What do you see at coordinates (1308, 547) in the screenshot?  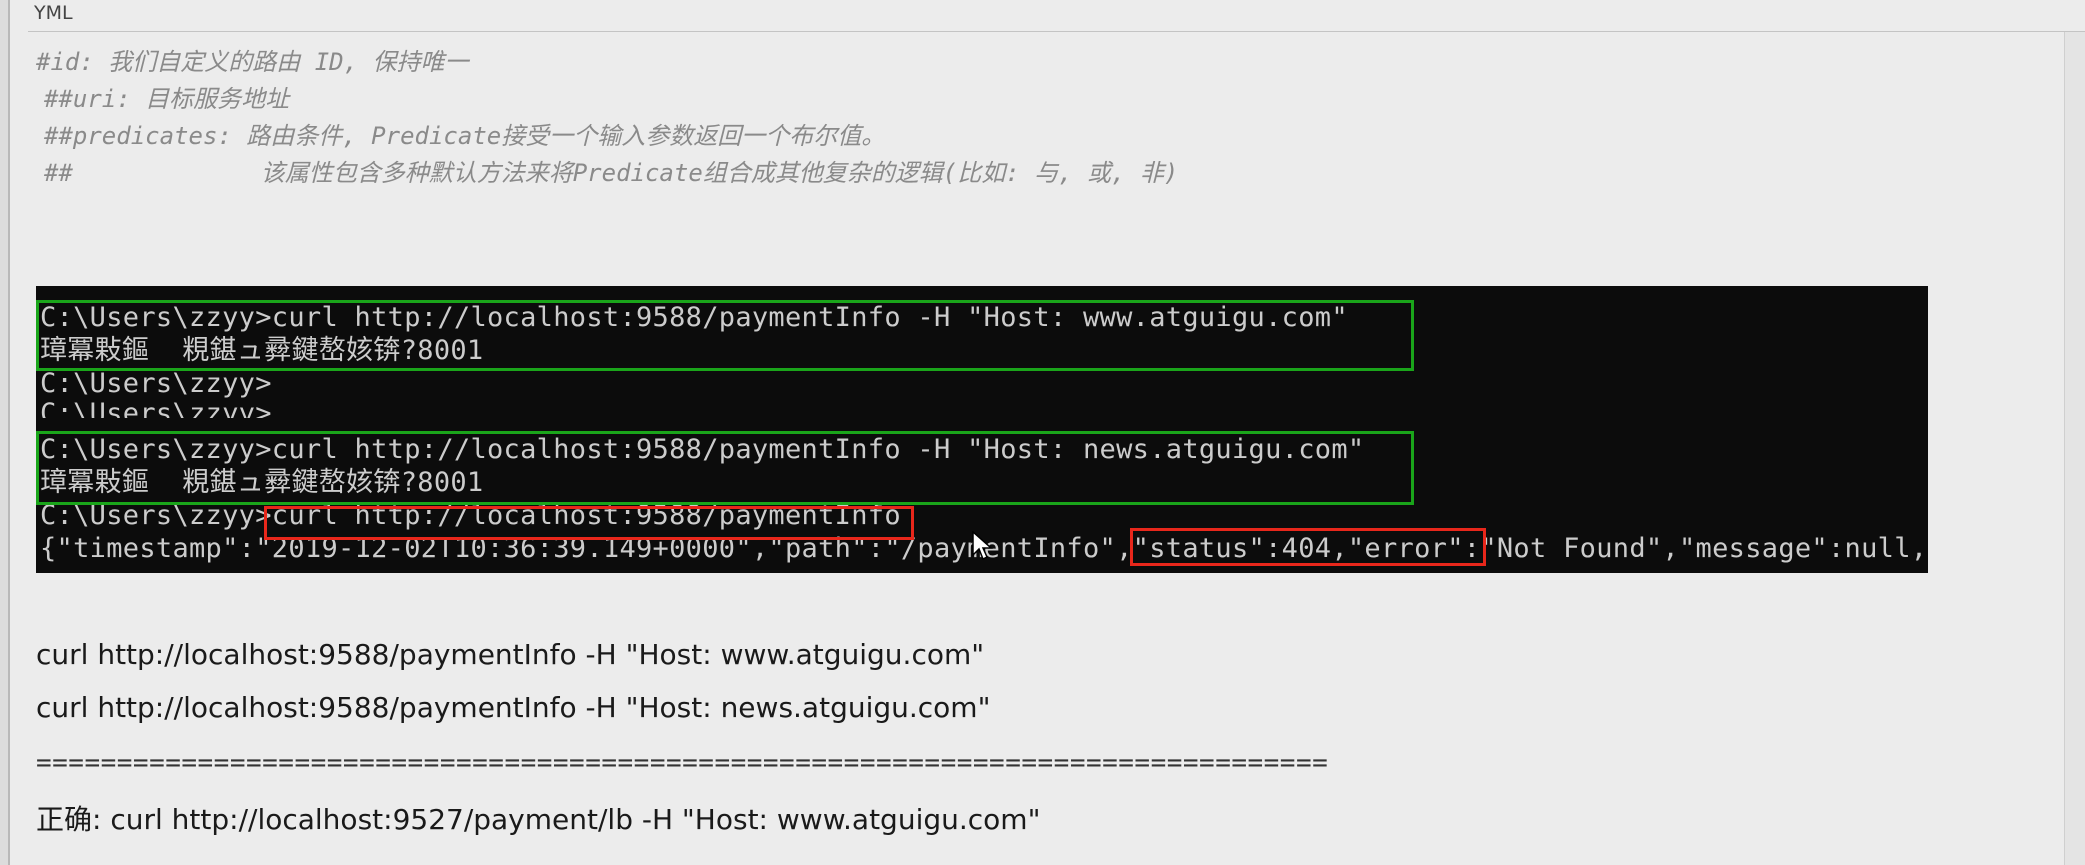 I see `red-highlight-box-status` at bounding box center [1308, 547].